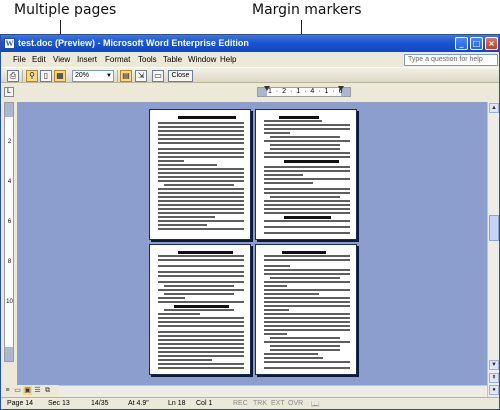  I want to click on multiple-pages-icon: ▦, so click(60, 76).